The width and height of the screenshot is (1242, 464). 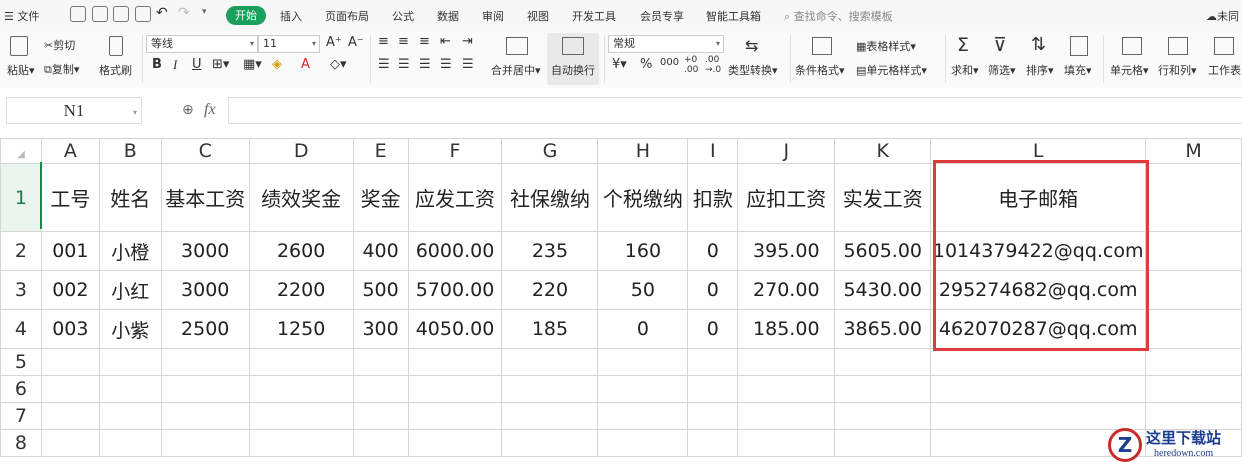 I want to click on column-header-M: M, so click(x=1193, y=151).